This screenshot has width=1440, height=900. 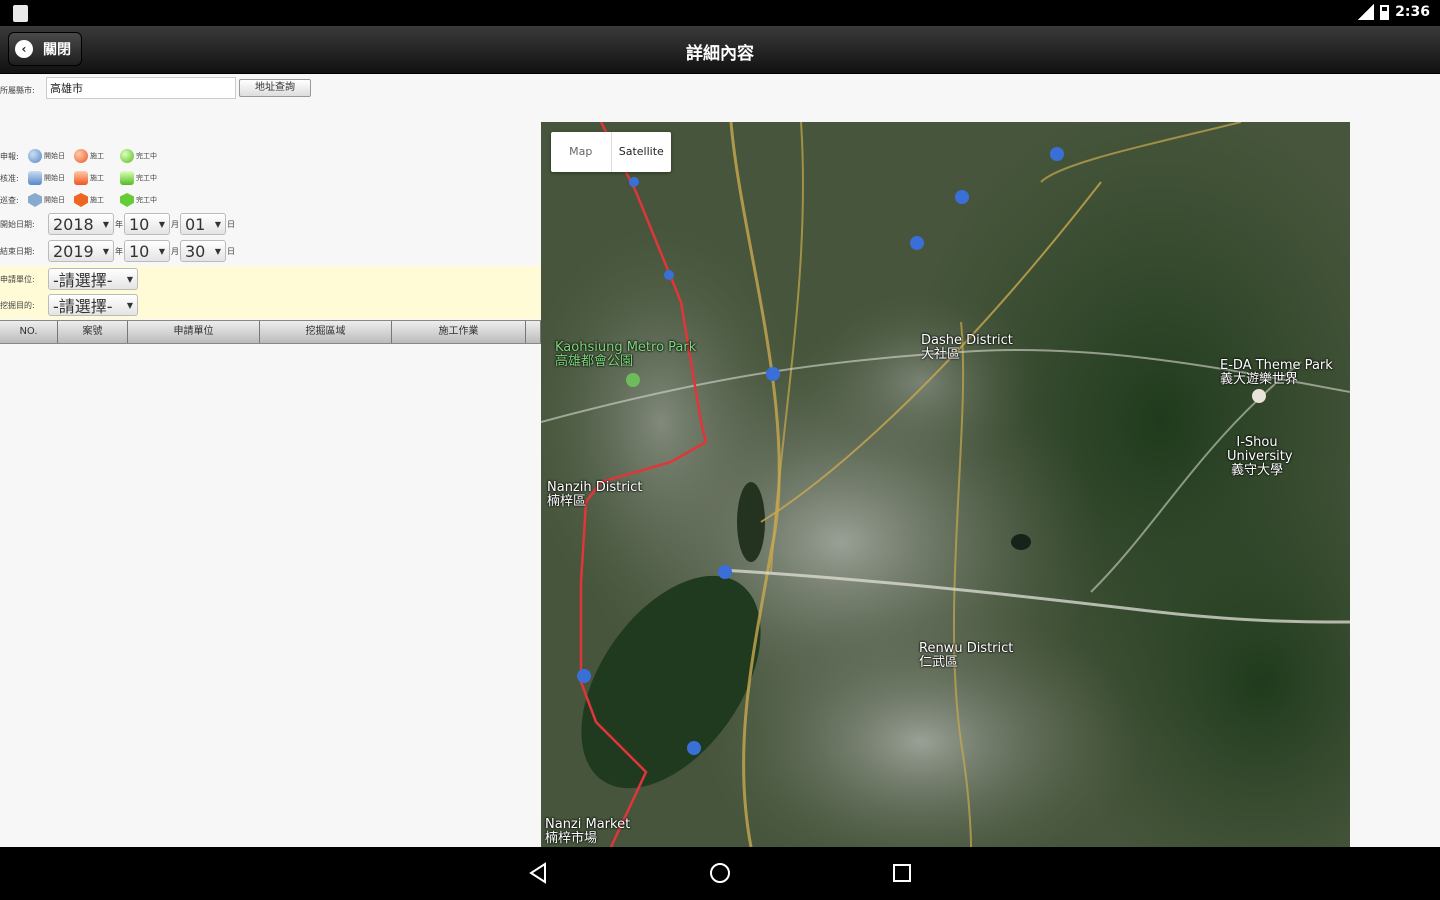 I want to click on nav-home-icon, so click(x=720, y=873).